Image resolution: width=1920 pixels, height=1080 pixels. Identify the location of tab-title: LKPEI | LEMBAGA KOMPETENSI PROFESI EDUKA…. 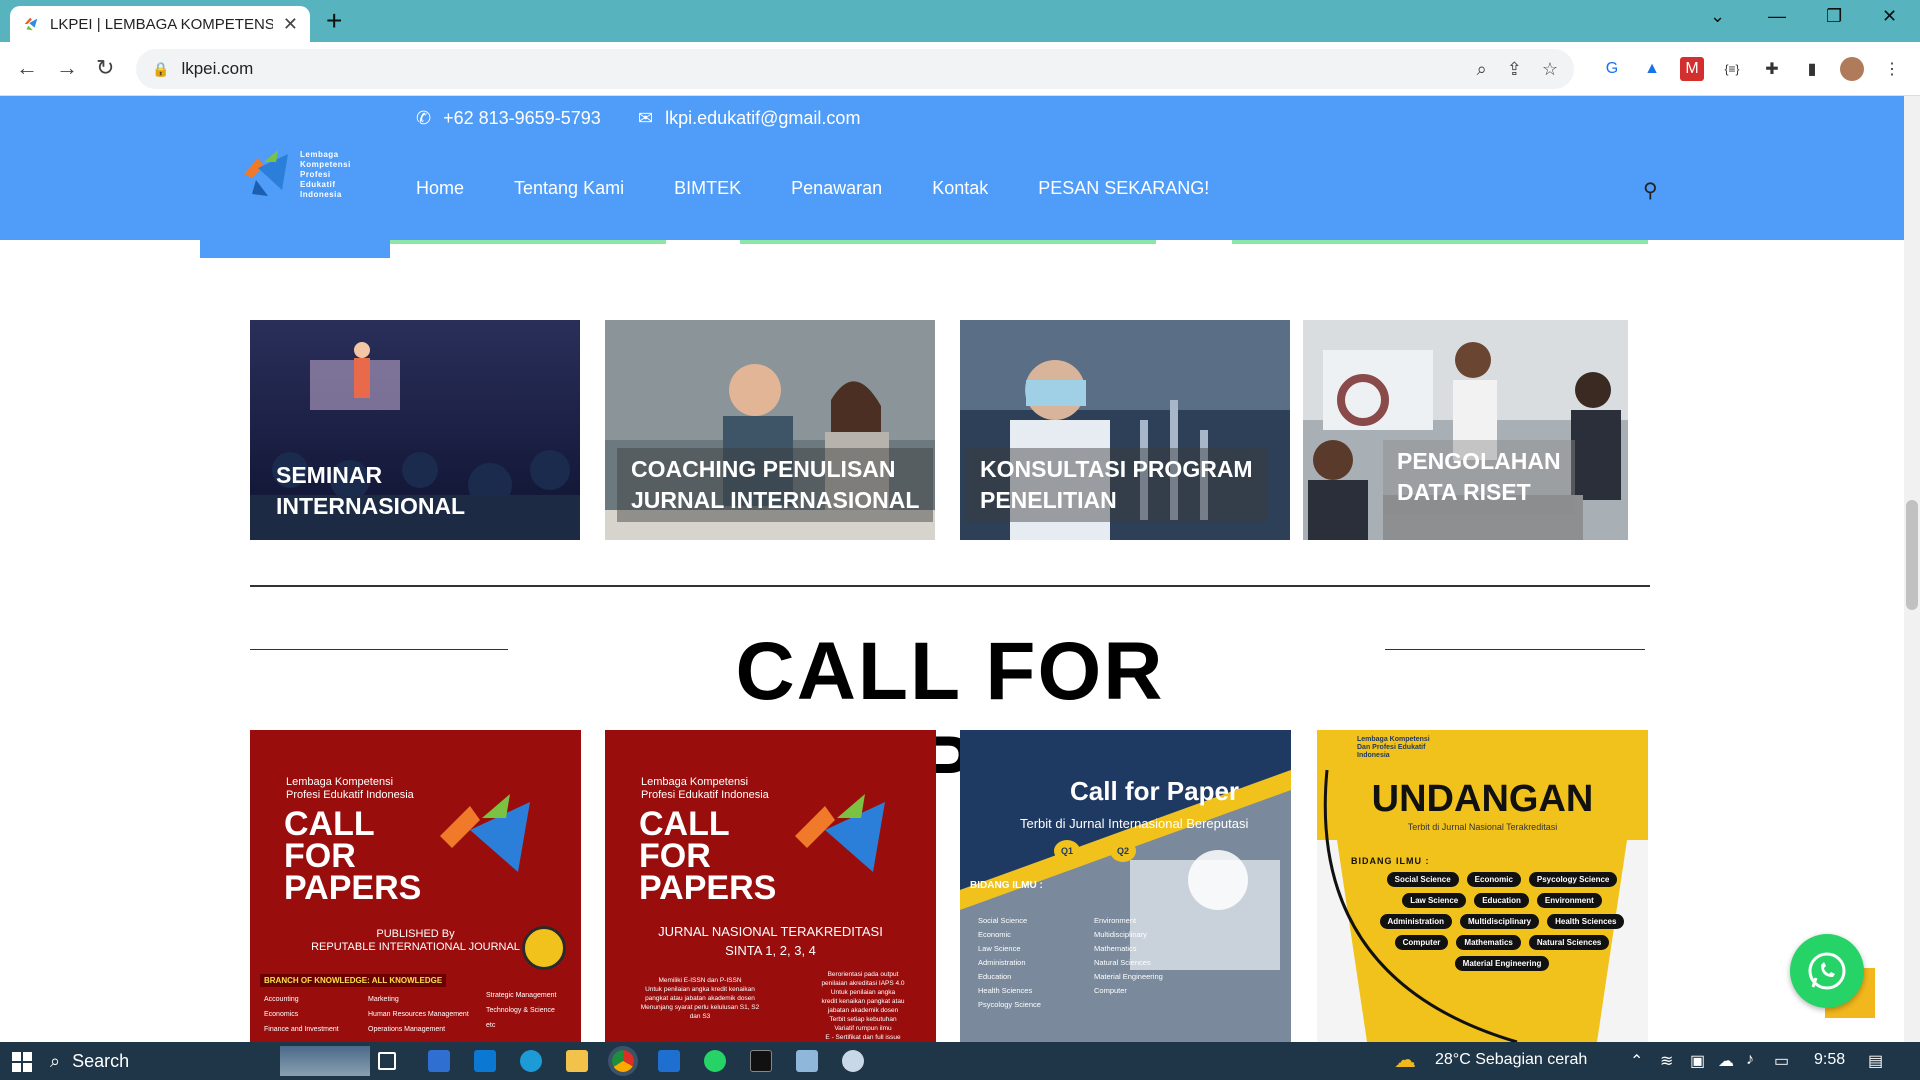
(161, 24).